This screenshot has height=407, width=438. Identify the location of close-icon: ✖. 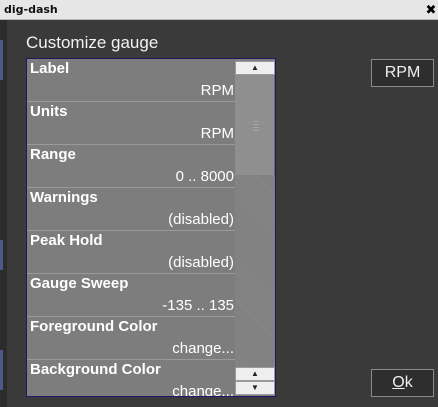
(431, 9).